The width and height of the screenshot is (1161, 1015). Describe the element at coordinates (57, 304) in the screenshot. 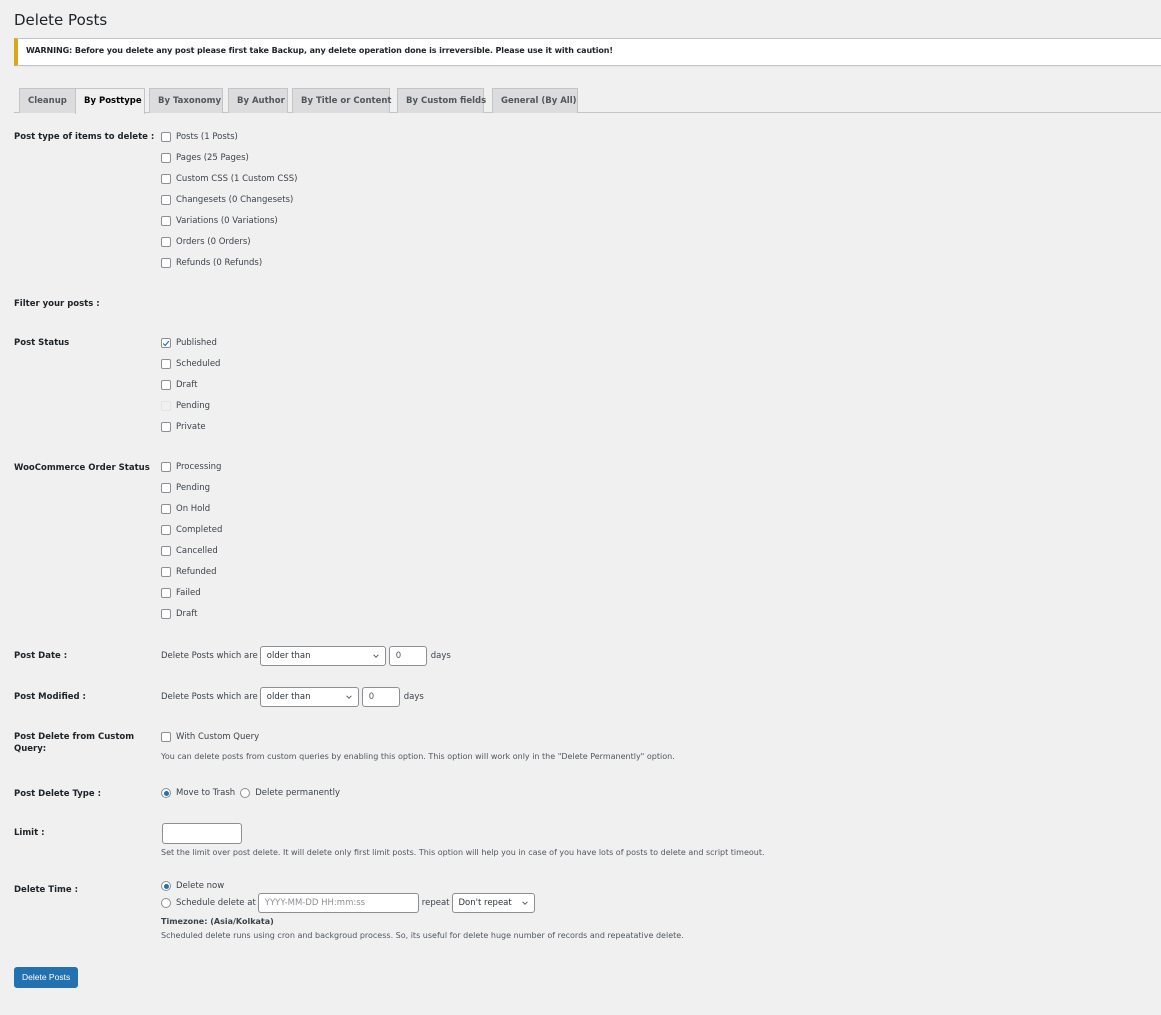

I see `filter-label: Filter your posts :` at that location.